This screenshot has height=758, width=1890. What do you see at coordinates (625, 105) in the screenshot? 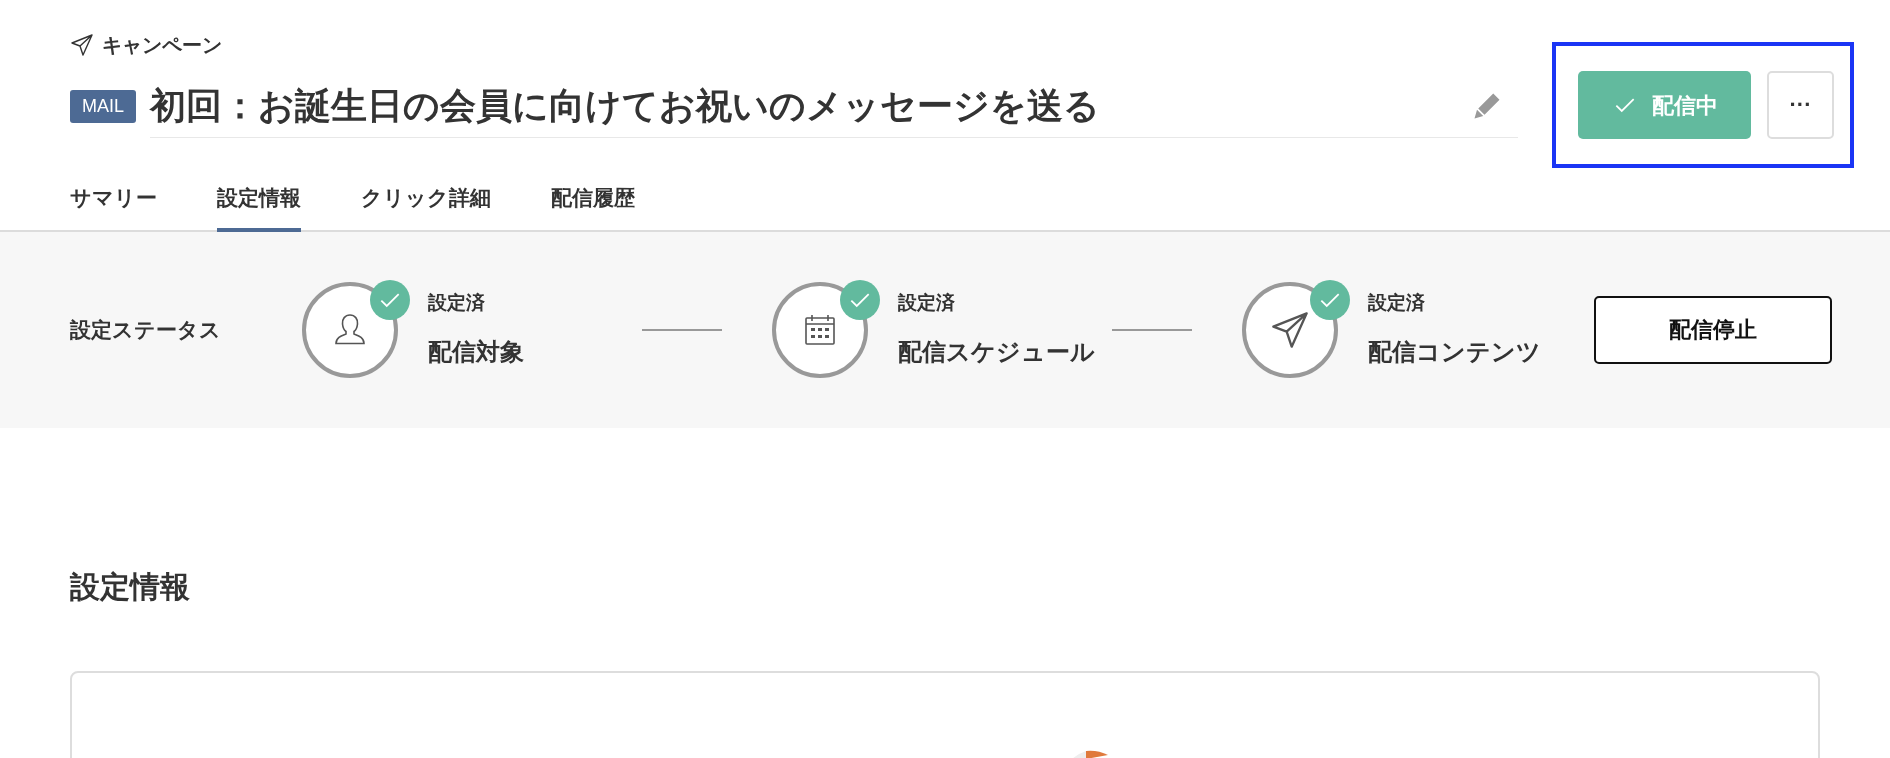
I see `campaign-title: 初回：お誕生日の会員に向けてお祝いのメッセージを送る` at bounding box center [625, 105].